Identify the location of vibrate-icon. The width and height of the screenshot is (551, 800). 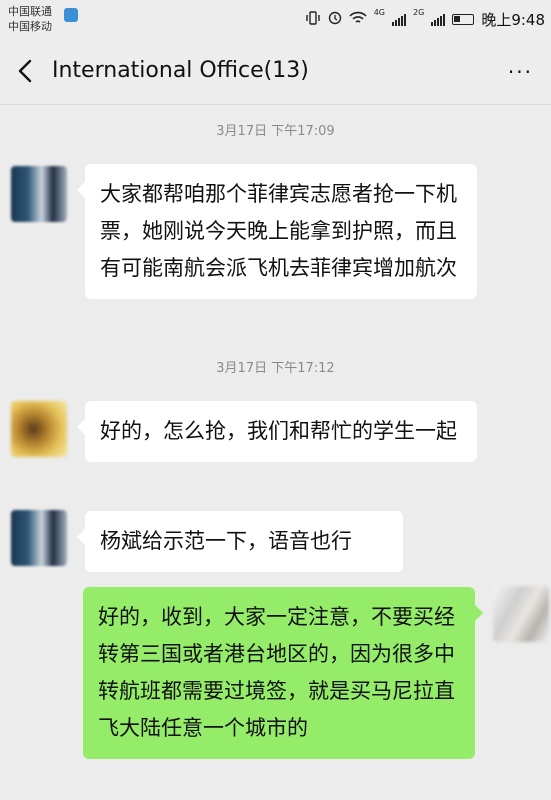
(313, 19).